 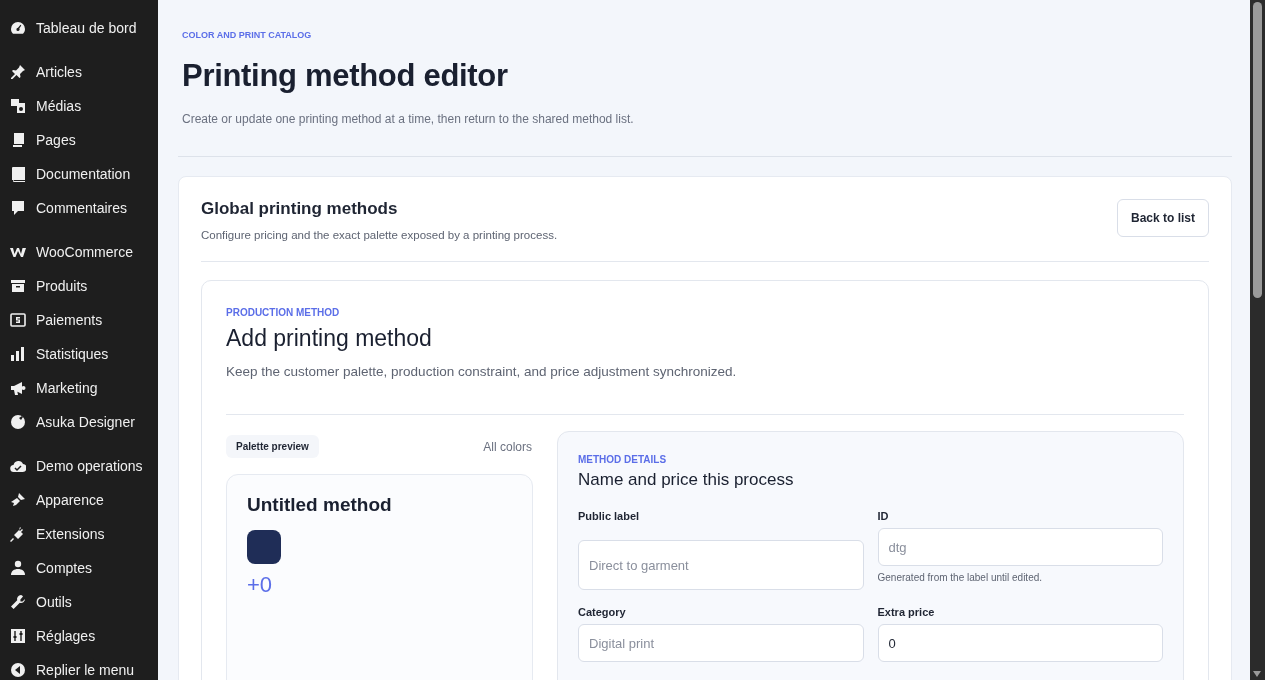 What do you see at coordinates (18, 636) in the screenshot?
I see `sliders-icon` at bounding box center [18, 636].